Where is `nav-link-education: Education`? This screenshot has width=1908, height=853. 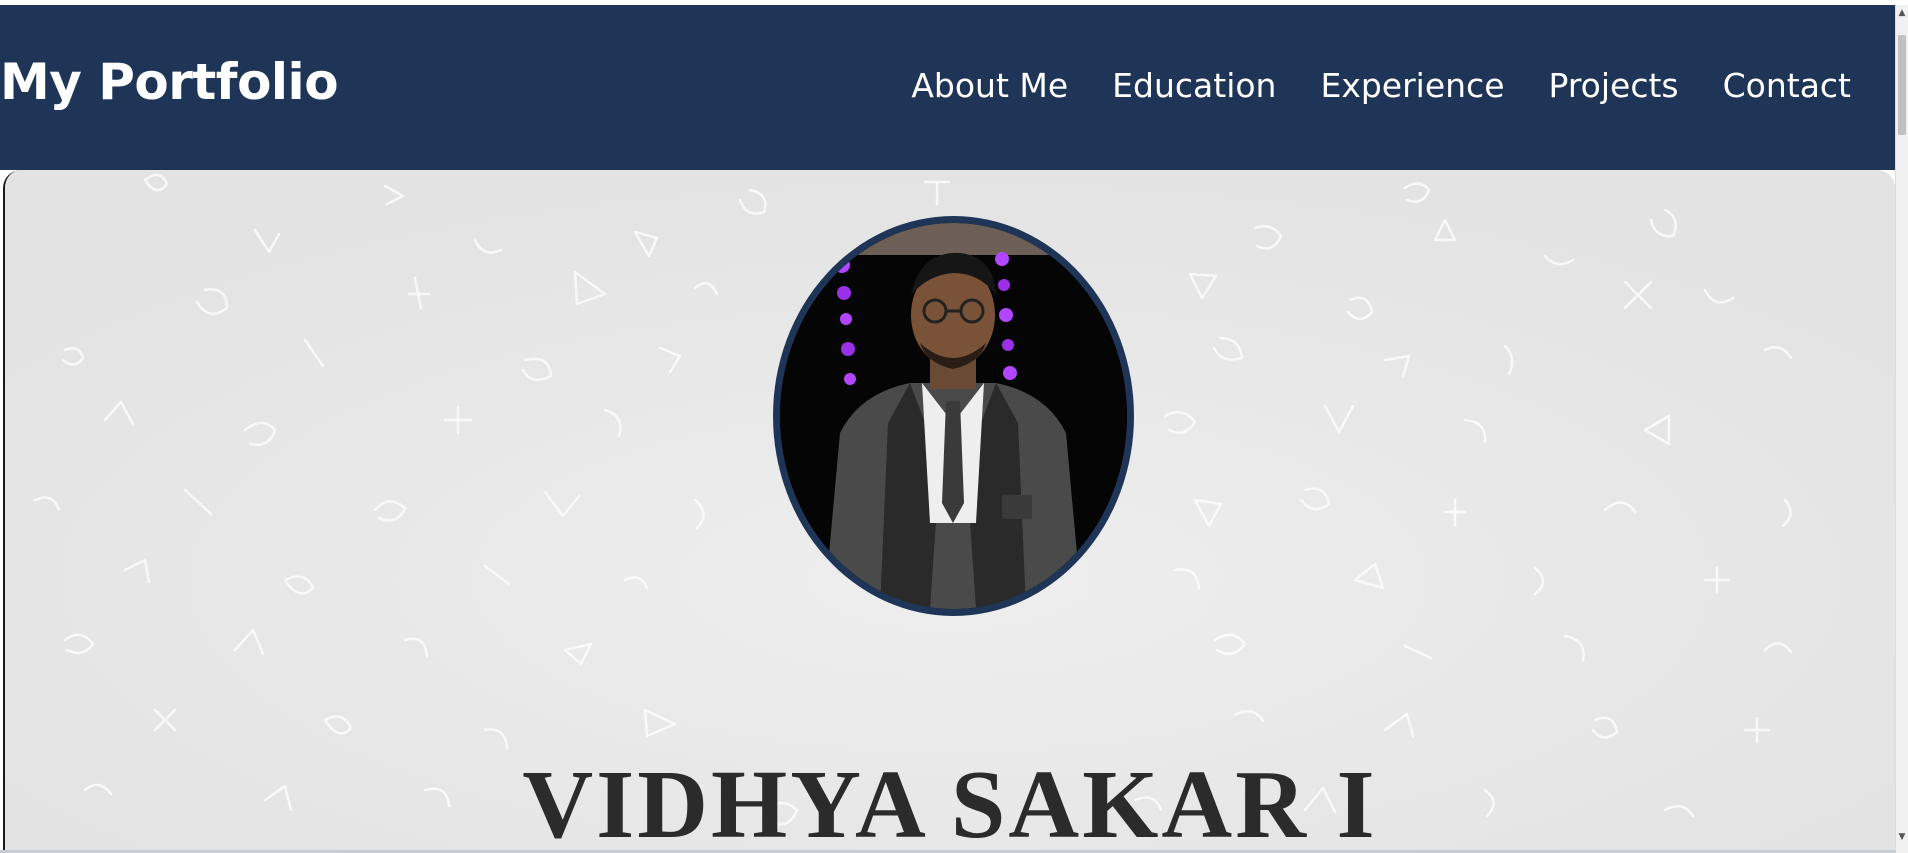 nav-link-education: Education is located at coordinates (1194, 85).